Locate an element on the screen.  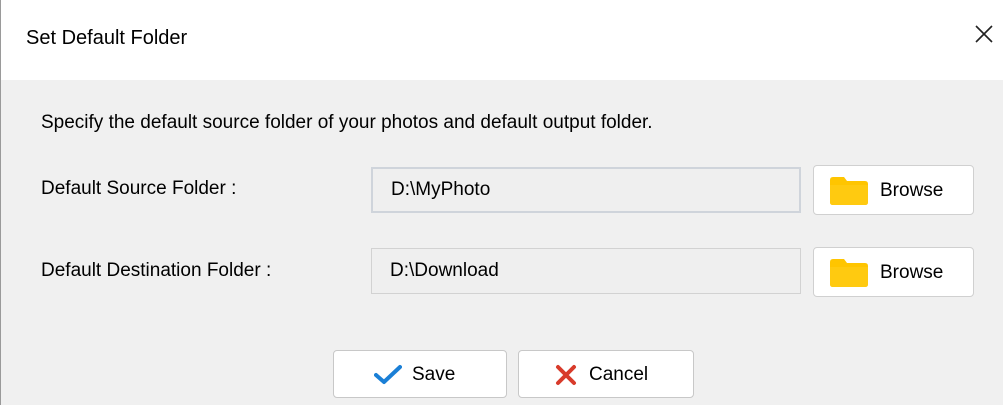
destination-folder-field is located at coordinates (586, 271).